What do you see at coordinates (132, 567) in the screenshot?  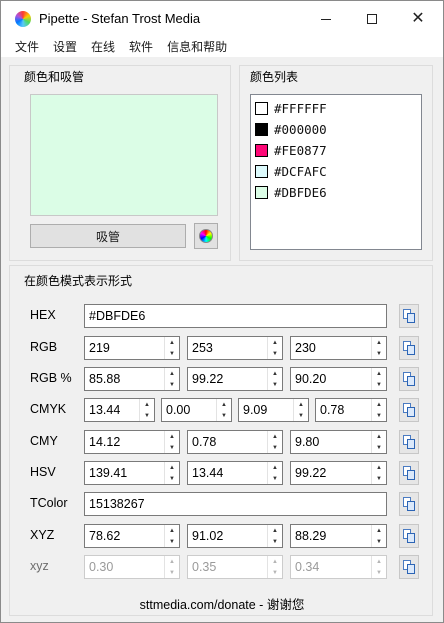 I see `xyz-small-x-spinner: 0.30 ▲ ▼` at bounding box center [132, 567].